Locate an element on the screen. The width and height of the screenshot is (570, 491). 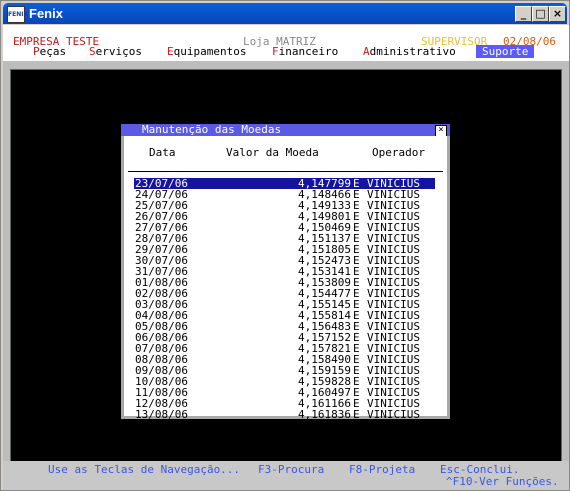
menu-label: Suporte is located at coordinates (505, 51).